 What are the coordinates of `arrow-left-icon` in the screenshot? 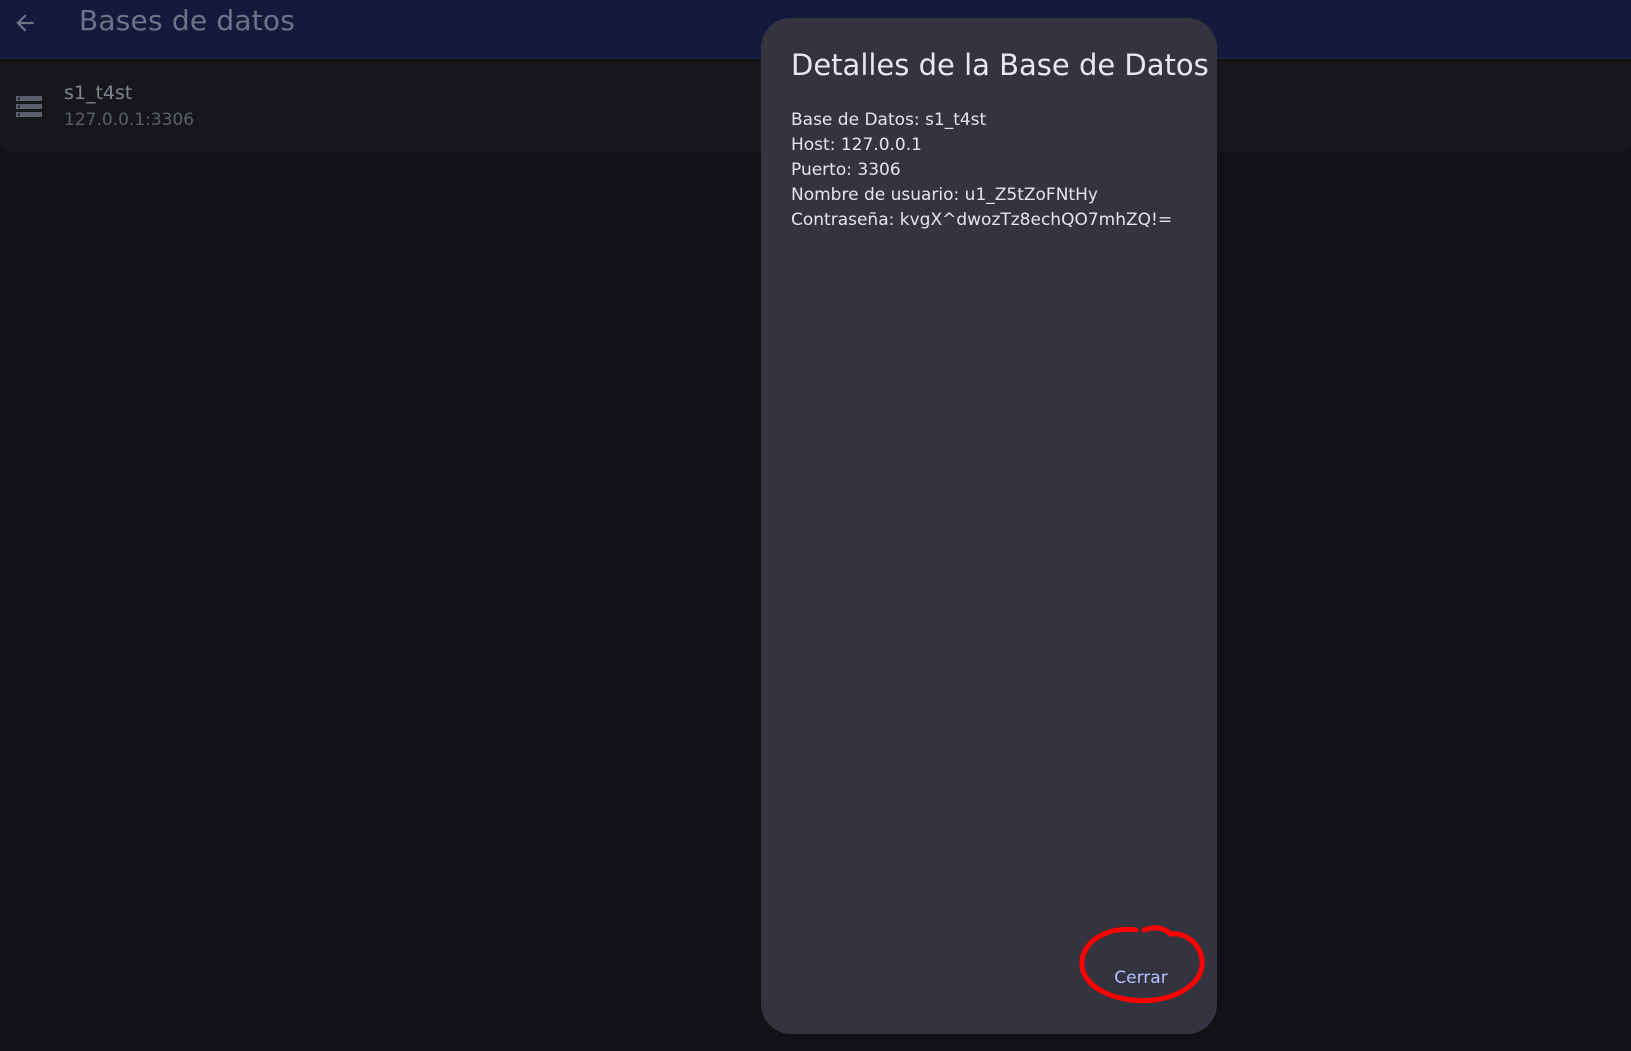 It's located at (25, 23).